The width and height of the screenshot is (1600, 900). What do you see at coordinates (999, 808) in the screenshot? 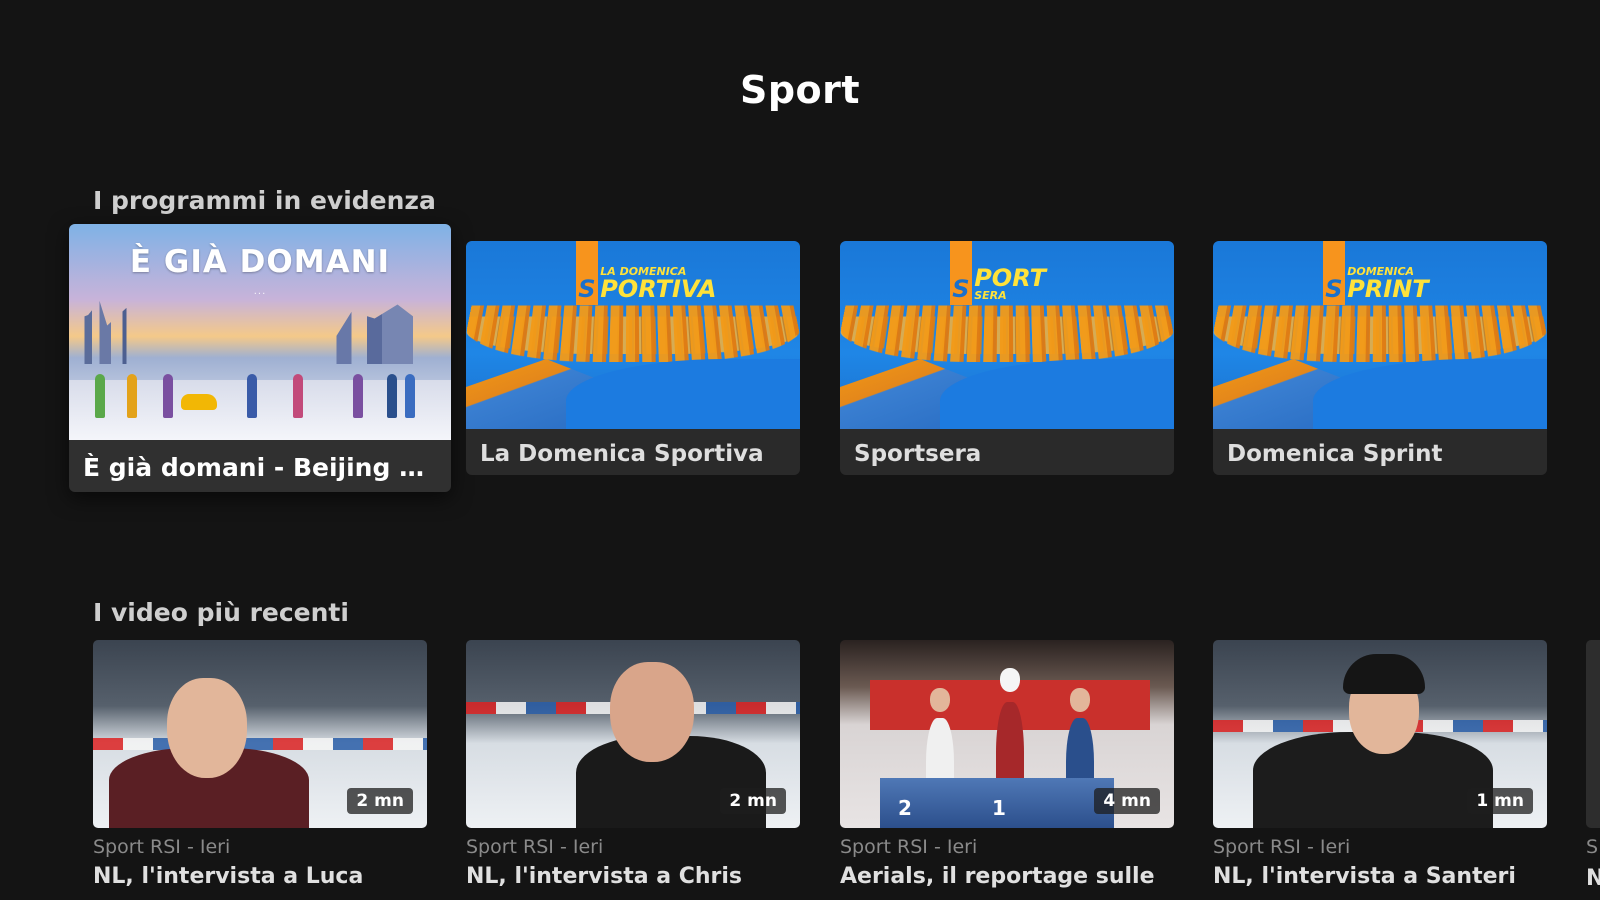
I see `podium-number: 1` at bounding box center [999, 808].